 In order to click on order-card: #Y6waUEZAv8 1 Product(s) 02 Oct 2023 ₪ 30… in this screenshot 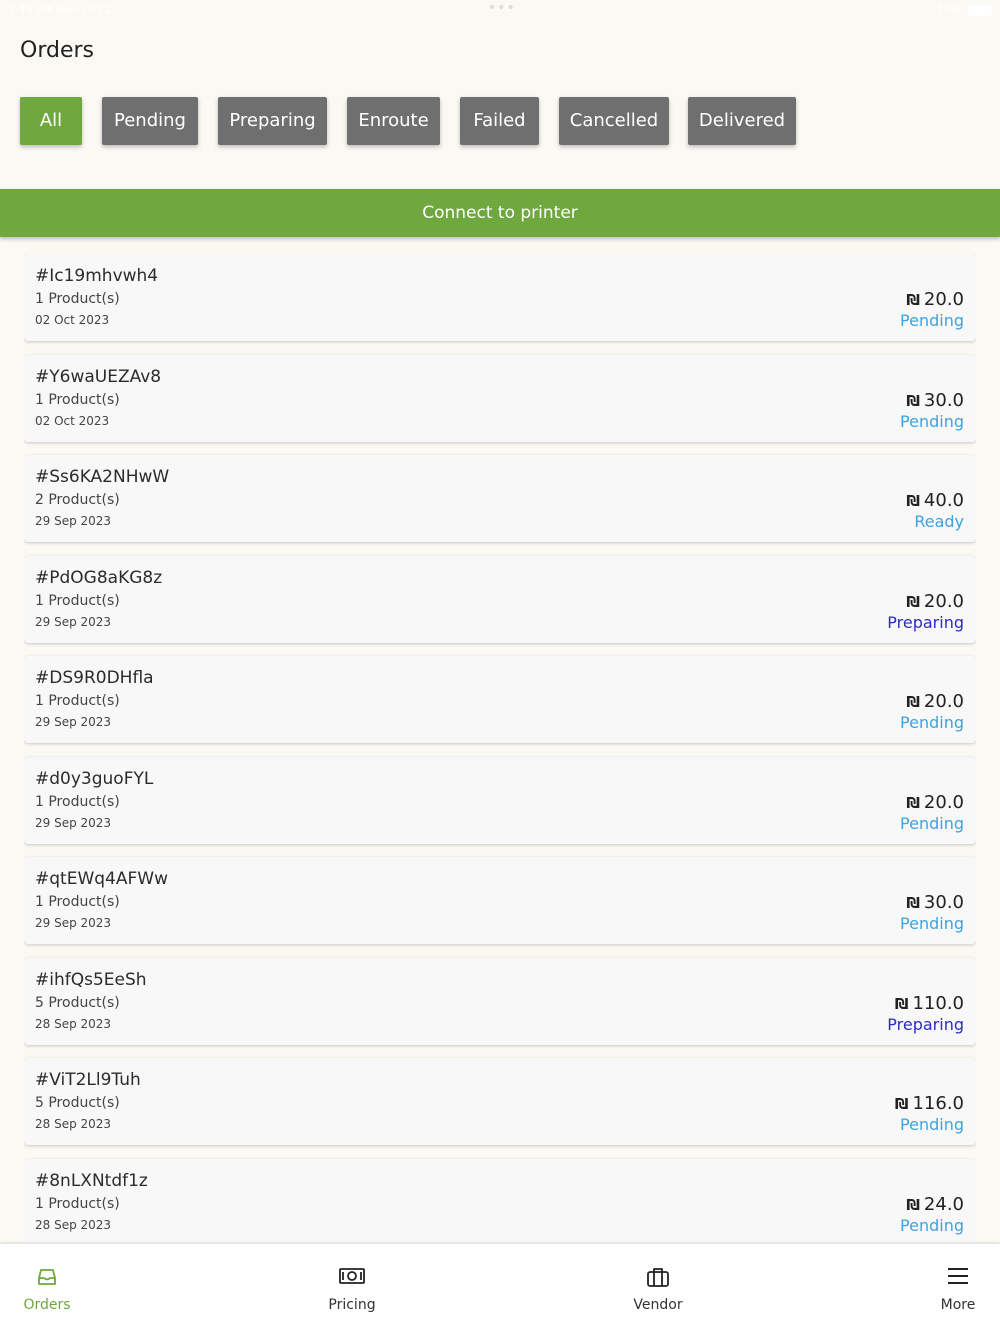, I will do `click(500, 398)`.